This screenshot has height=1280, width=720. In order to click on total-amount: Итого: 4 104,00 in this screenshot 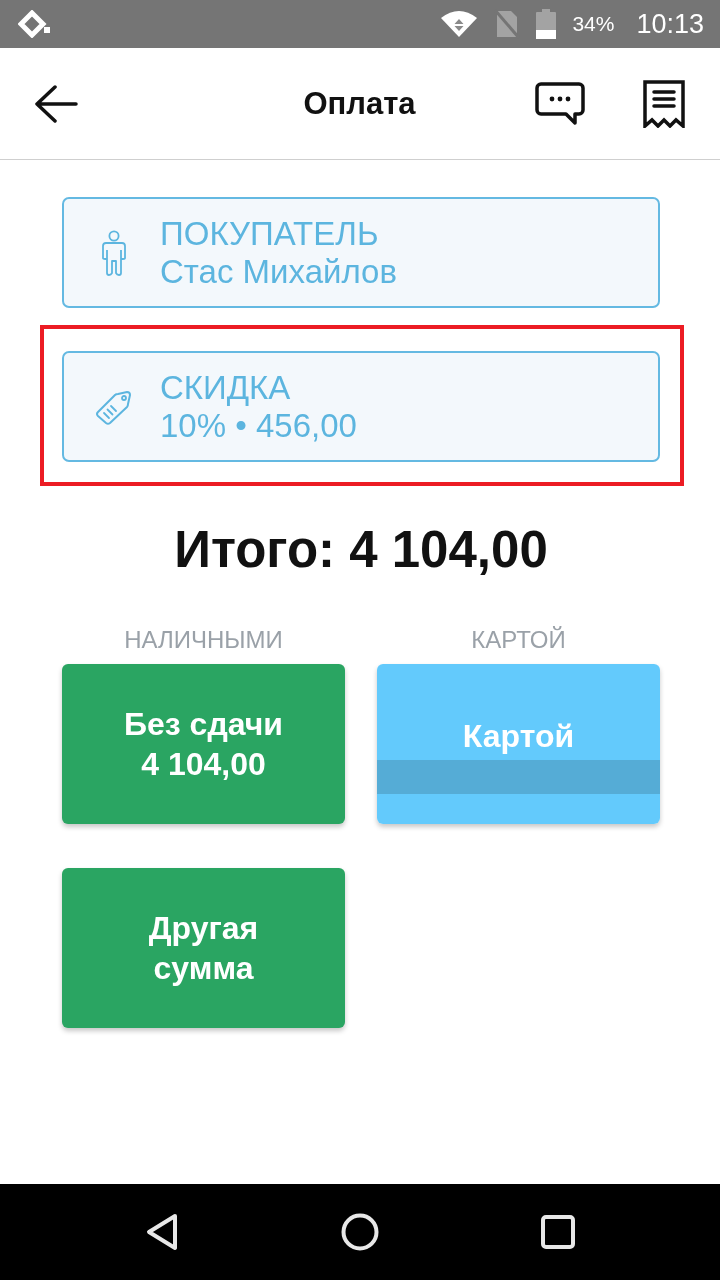, I will do `click(361, 550)`.